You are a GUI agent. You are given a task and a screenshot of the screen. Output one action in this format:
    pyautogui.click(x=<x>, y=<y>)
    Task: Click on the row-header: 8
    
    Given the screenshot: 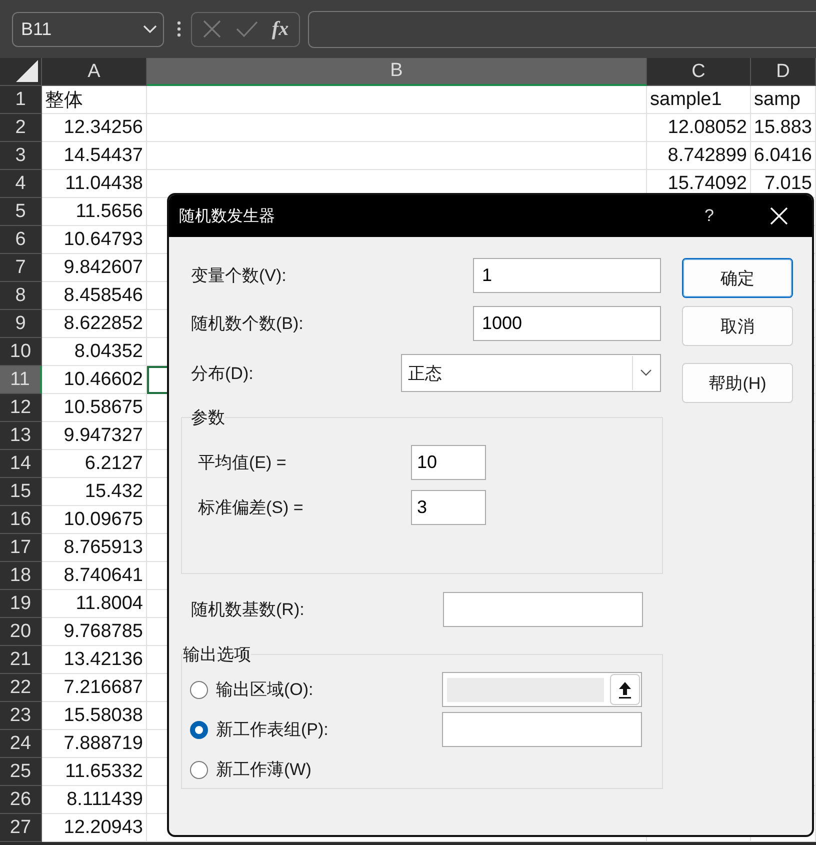 What is the action you would take?
    pyautogui.click(x=21, y=296)
    